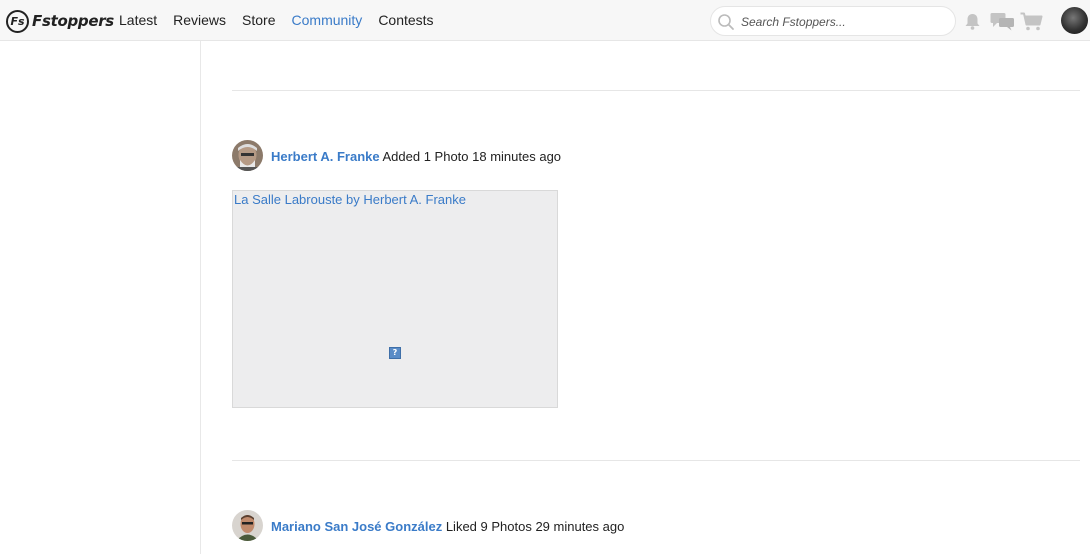 The height and width of the screenshot is (554, 1090). Describe the element at coordinates (17, 21) in the screenshot. I see `logo-mark: Fs` at that location.